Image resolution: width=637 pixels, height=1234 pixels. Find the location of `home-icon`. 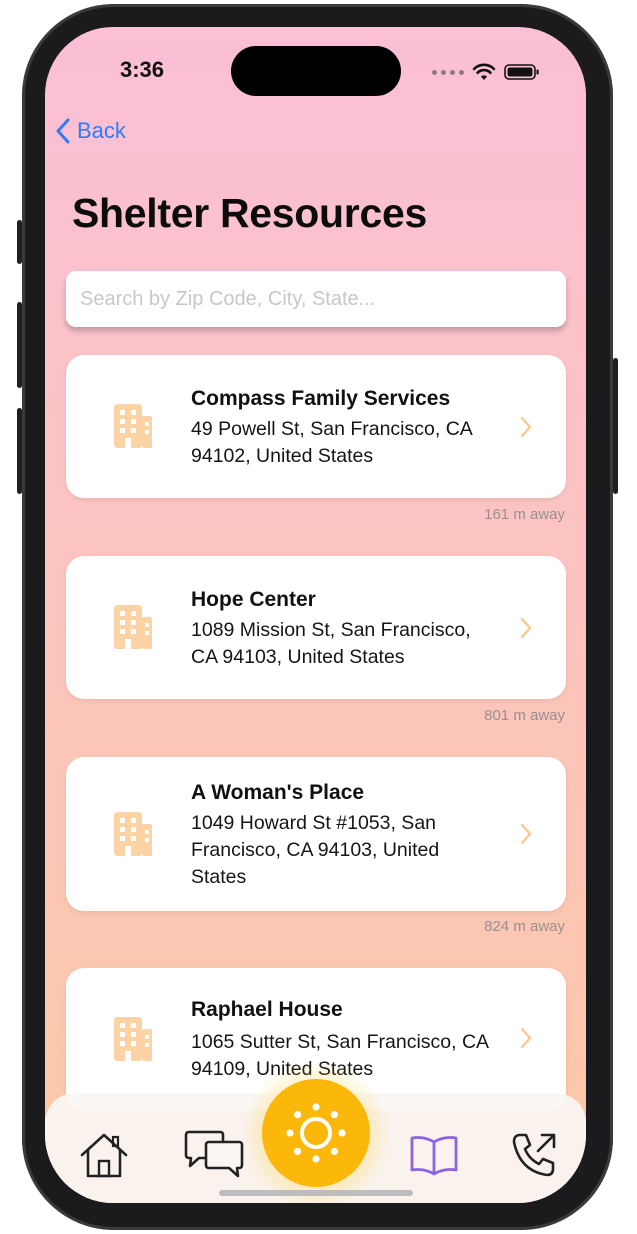

home-icon is located at coordinates (104, 1155).